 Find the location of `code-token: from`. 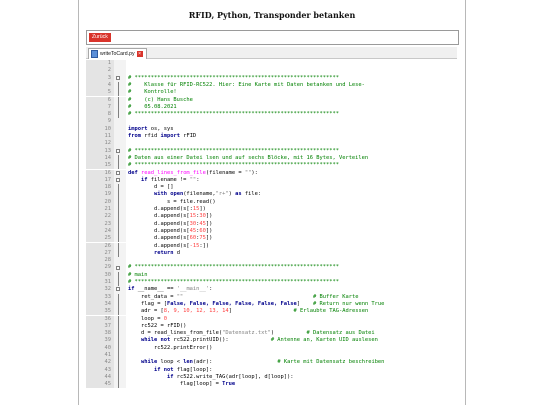

code-token: from is located at coordinates (134, 136).